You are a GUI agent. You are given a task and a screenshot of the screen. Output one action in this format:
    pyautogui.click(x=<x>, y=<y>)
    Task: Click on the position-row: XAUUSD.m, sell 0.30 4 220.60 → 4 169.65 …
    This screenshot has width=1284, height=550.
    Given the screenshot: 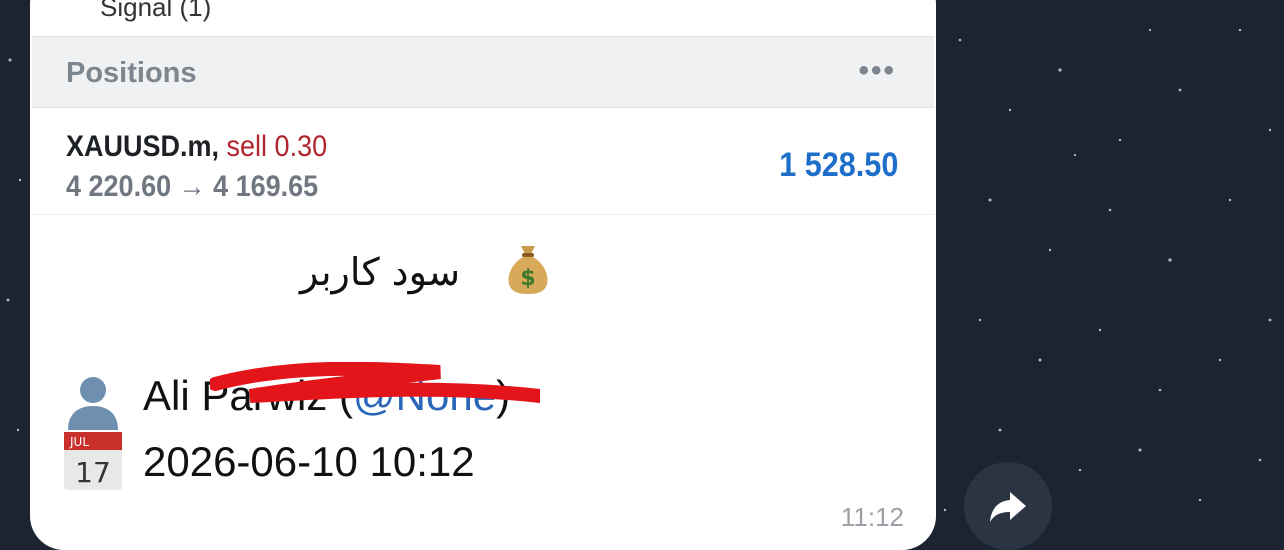 What is the action you would take?
    pyautogui.click(x=483, y=161)
    